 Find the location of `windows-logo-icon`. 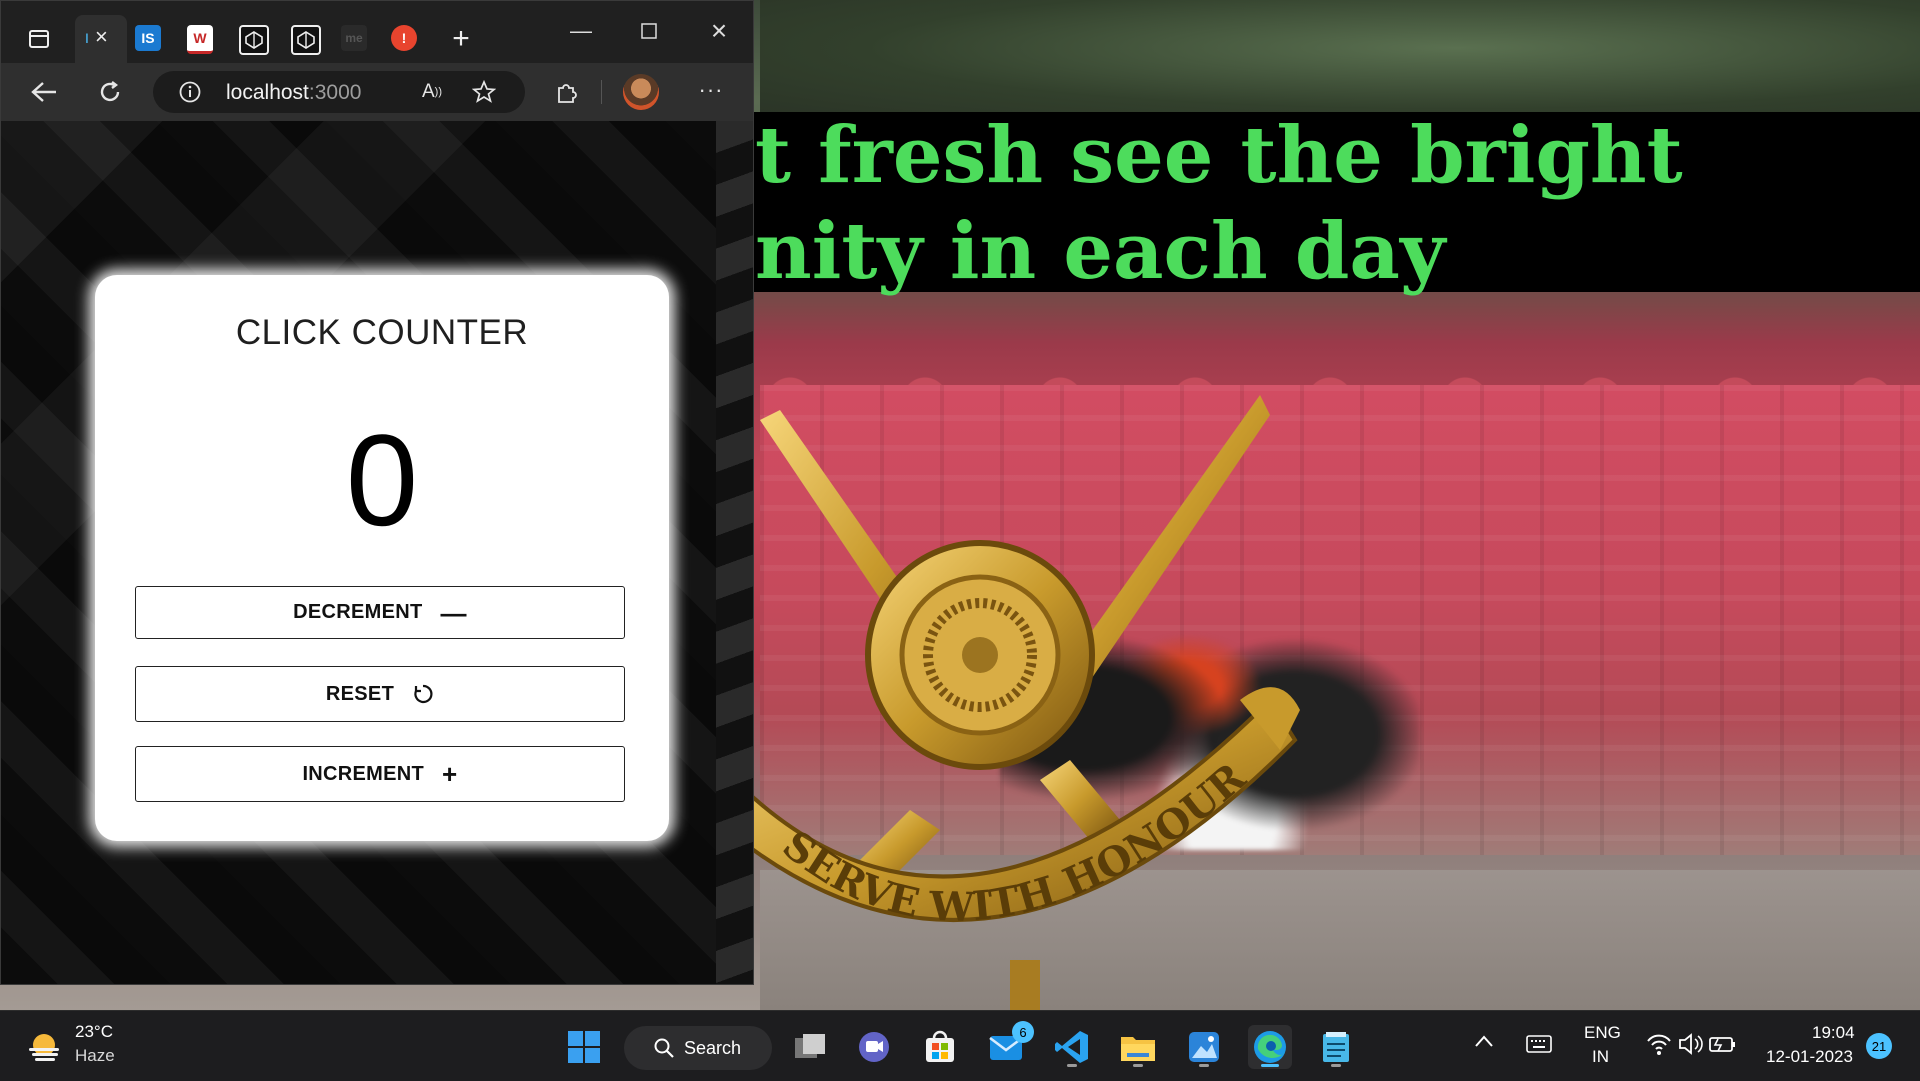

windows-logo-icon is located at coordinates (584, 1047).